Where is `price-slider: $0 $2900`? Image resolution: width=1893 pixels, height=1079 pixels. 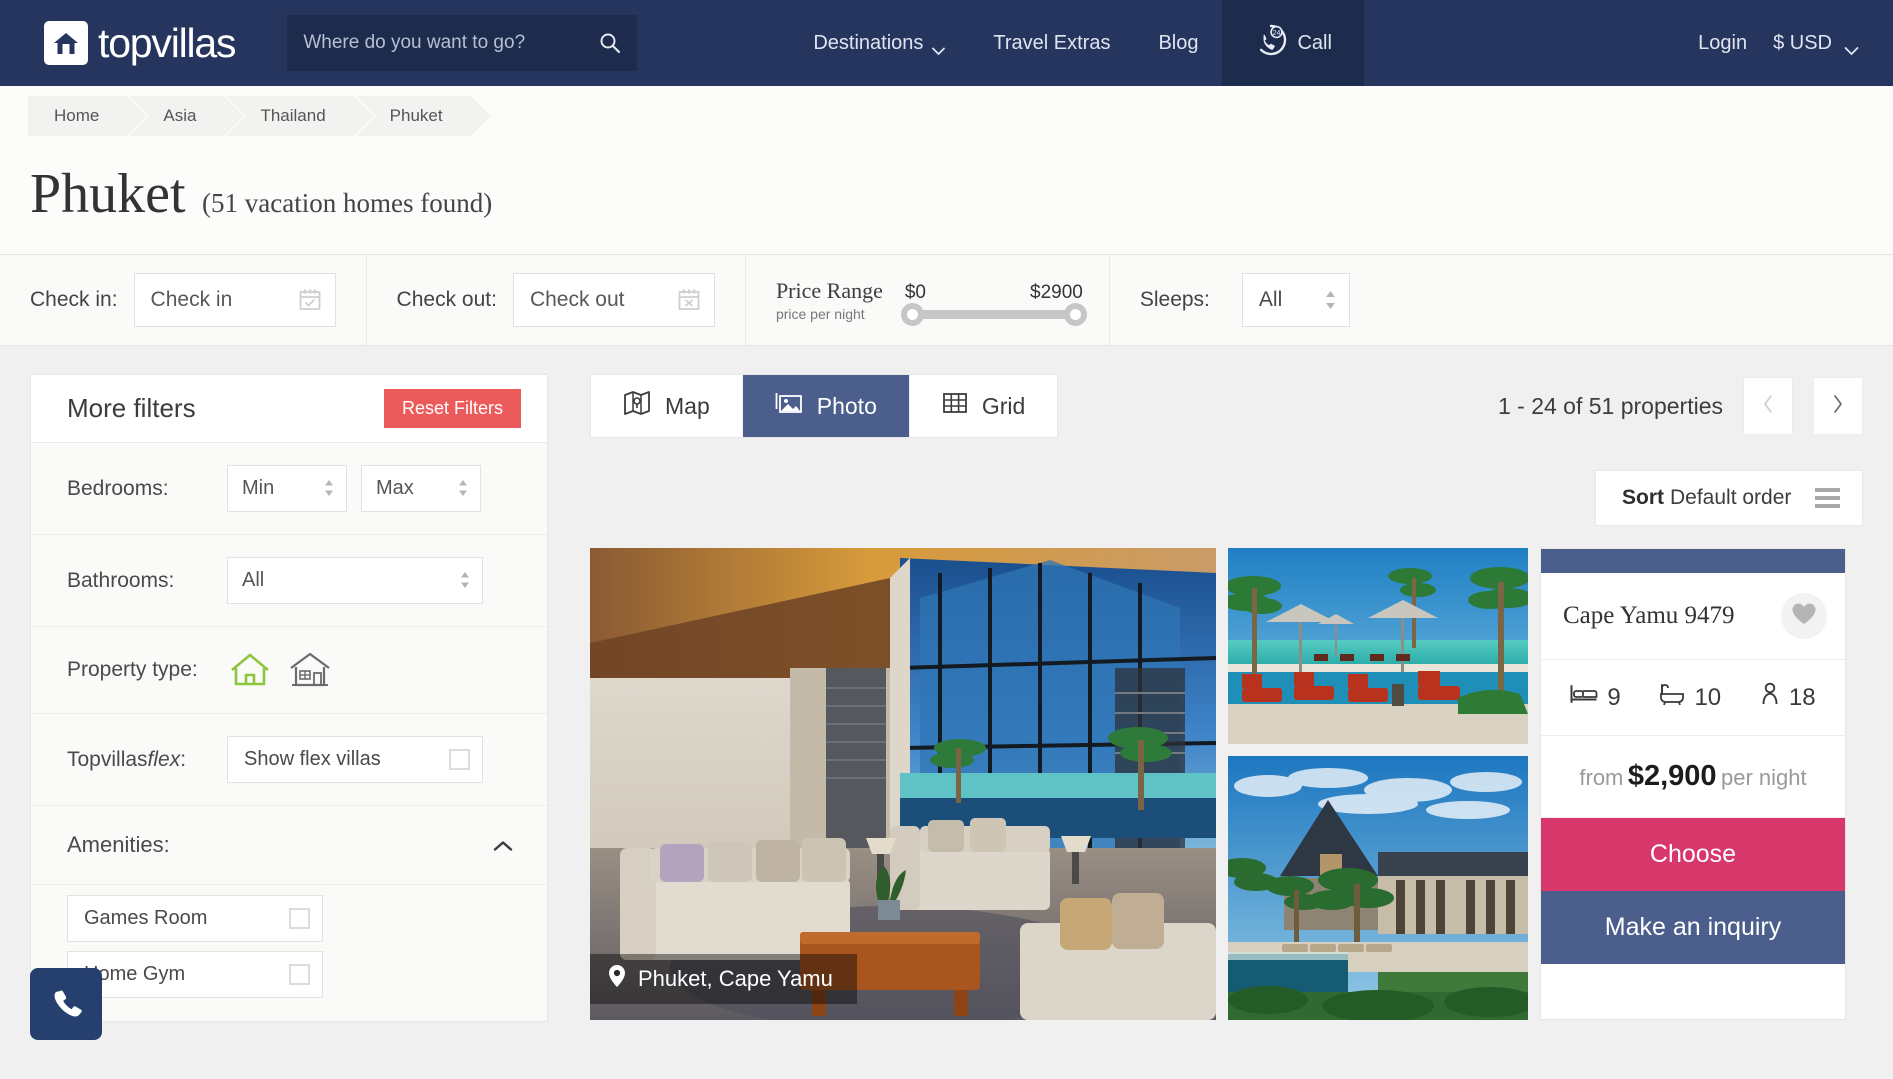 price-slider: $0 $2900 is located at coordinates (993, 303).